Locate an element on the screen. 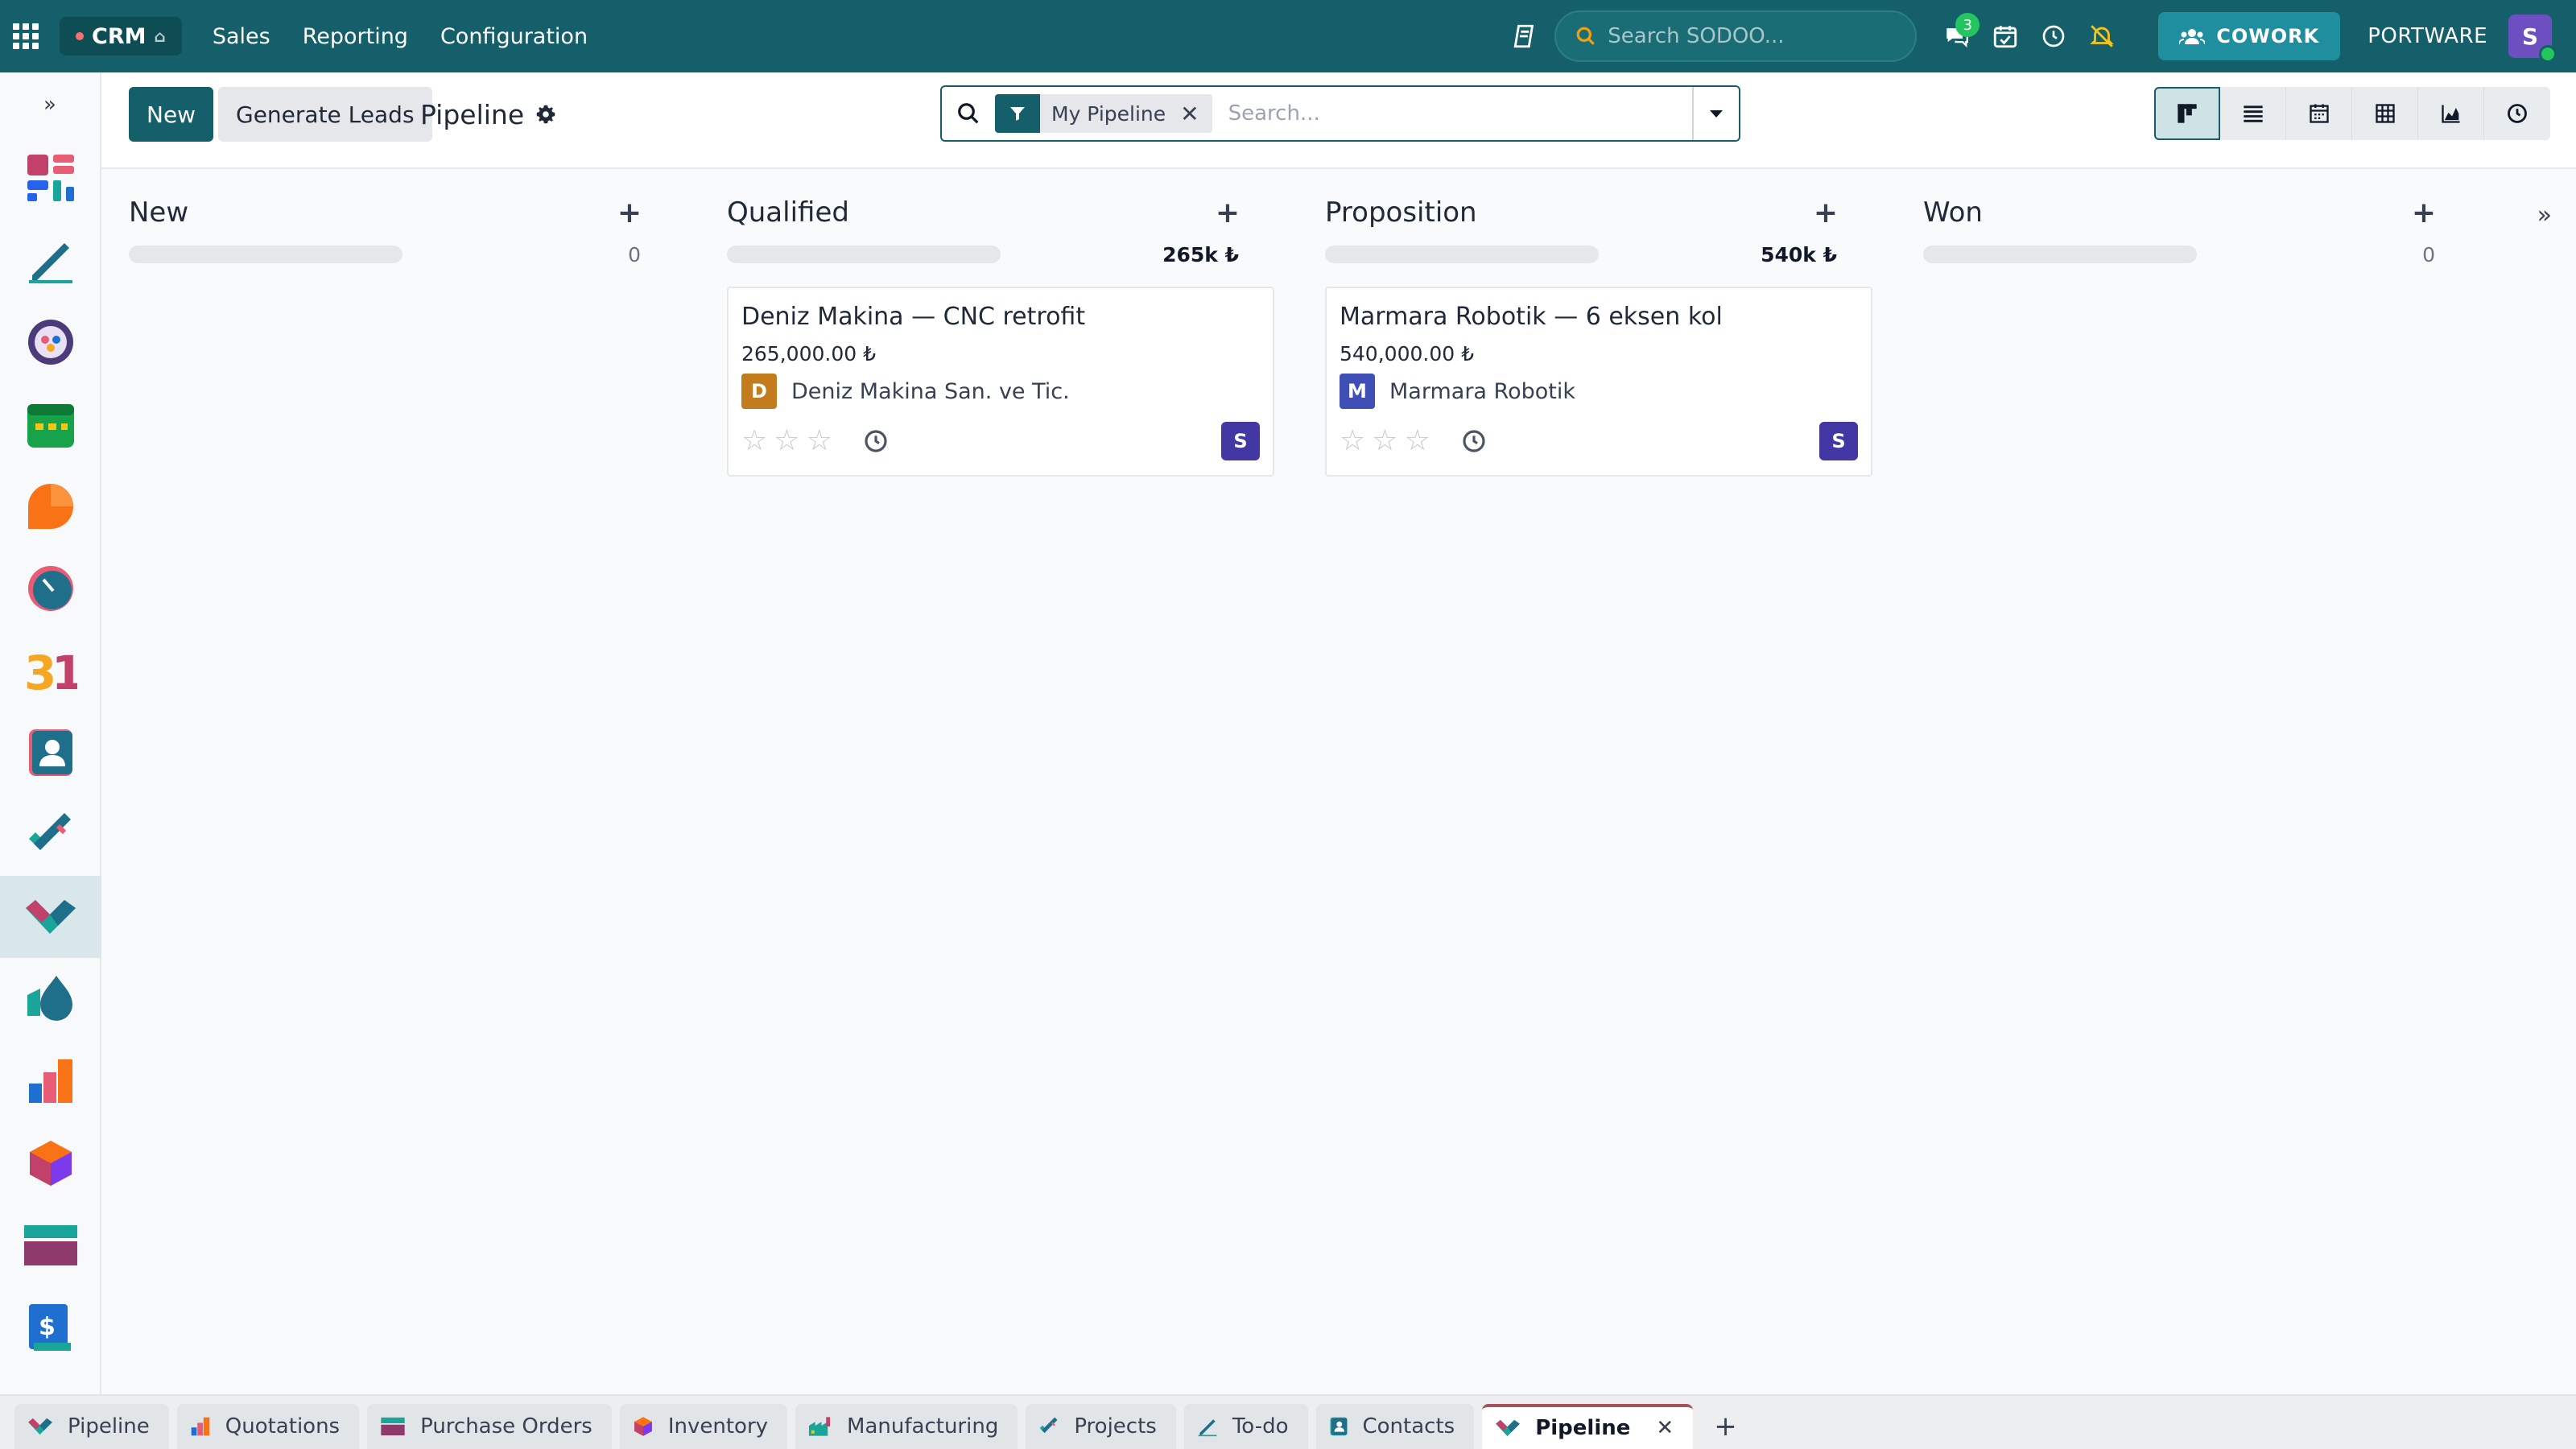 The image size is (2576, 1449). apps-grid-icon is located at coordinates (26, 36).